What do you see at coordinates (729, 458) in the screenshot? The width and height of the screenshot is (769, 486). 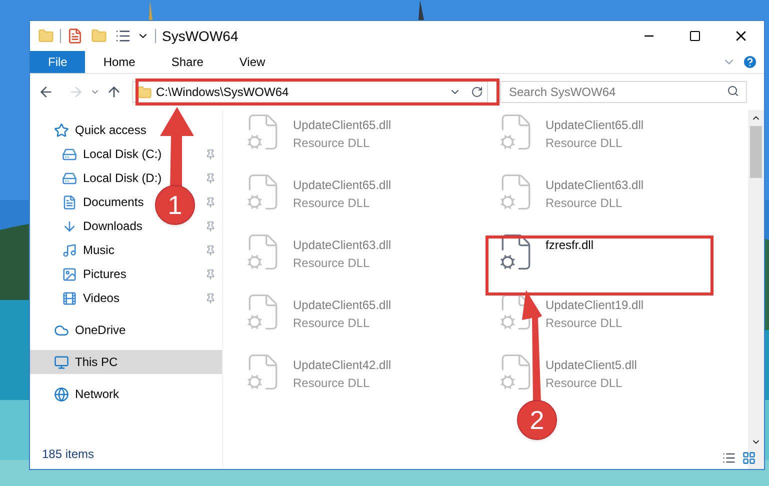 I see `details-view-icon` at bounding box center [729, 458].